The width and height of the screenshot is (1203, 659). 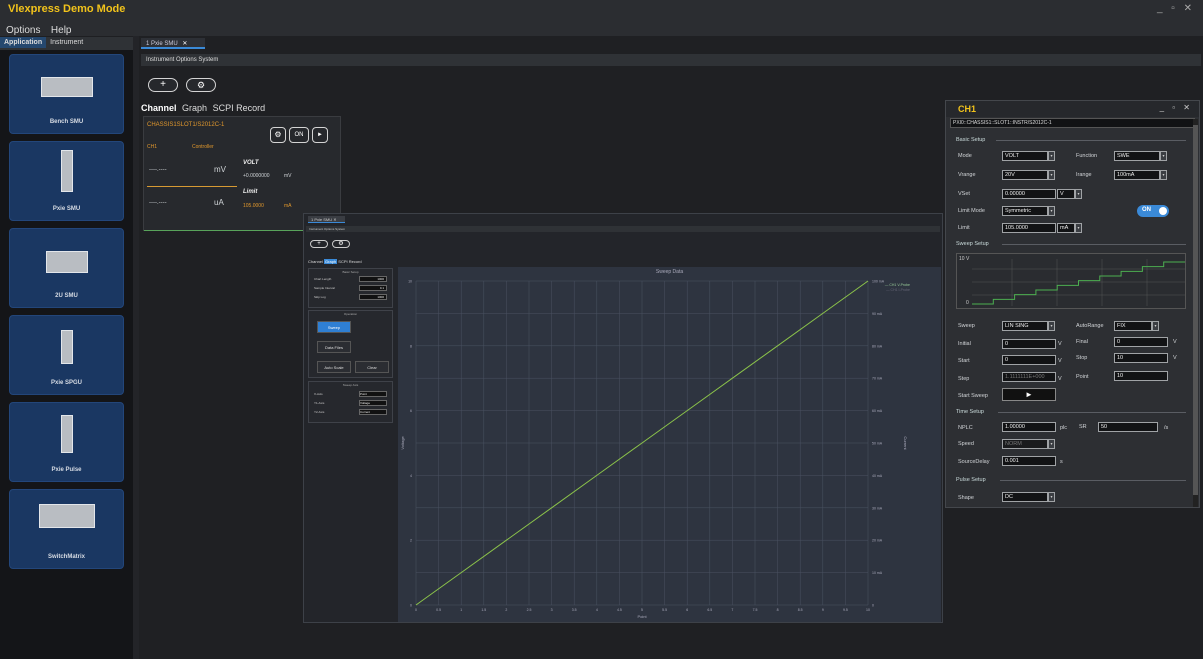 I want to click on tab-instrument: Instrument, so click(x=66, y=42).